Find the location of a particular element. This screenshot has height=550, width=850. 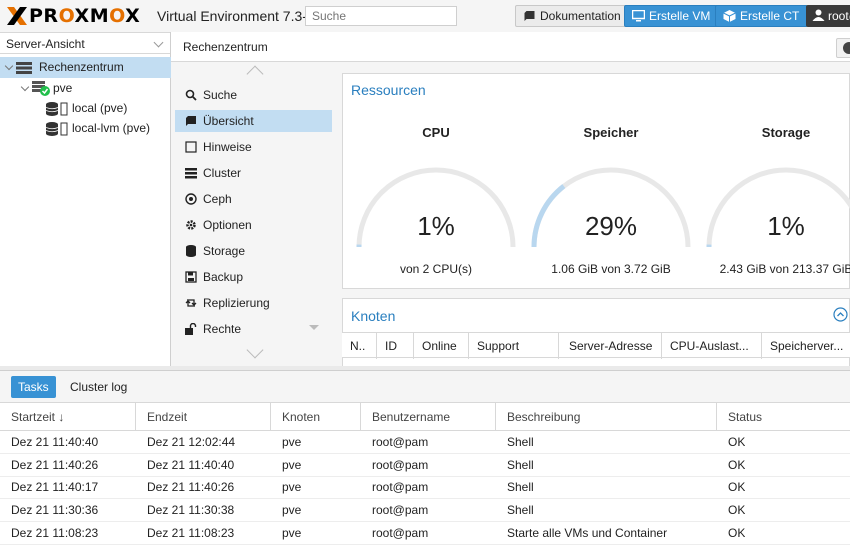

create-ct-button: Erstelle CT is located at coordinates (762, 16).